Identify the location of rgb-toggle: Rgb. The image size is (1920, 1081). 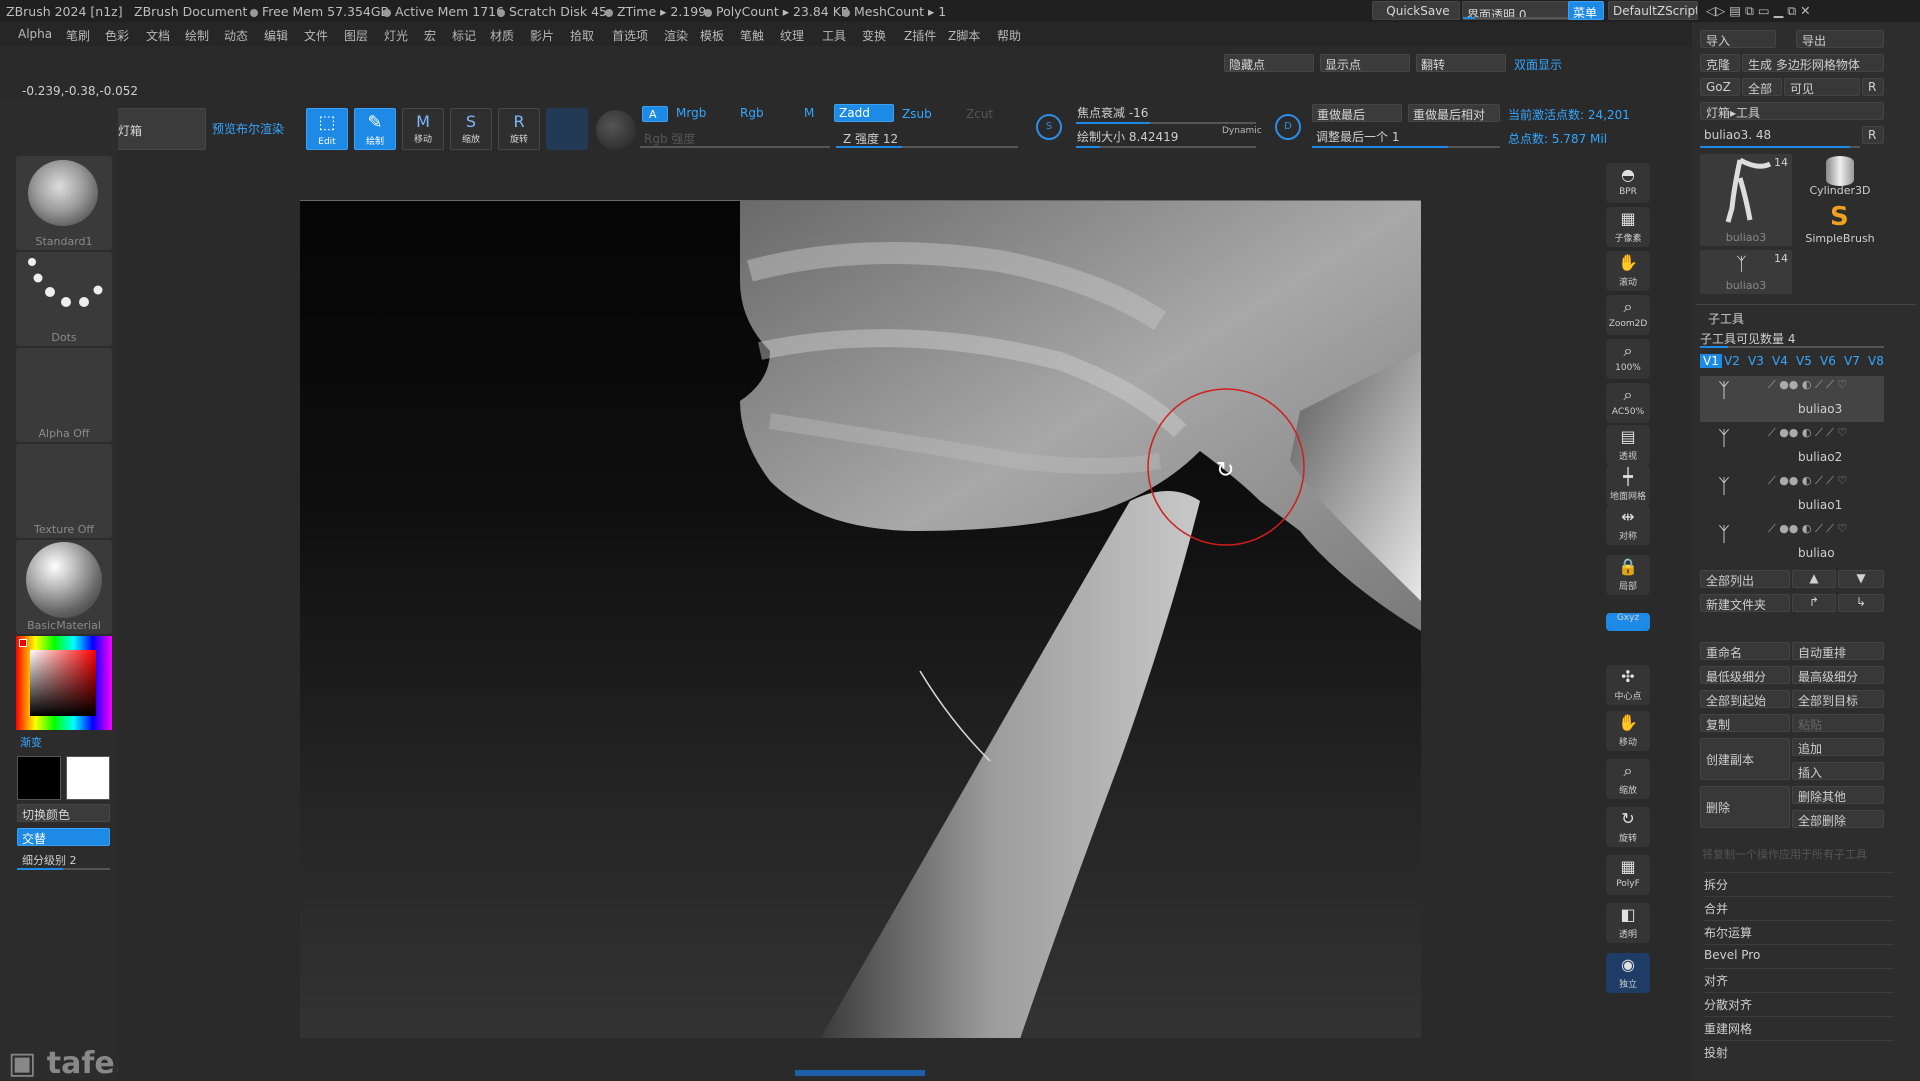
(752, 113).